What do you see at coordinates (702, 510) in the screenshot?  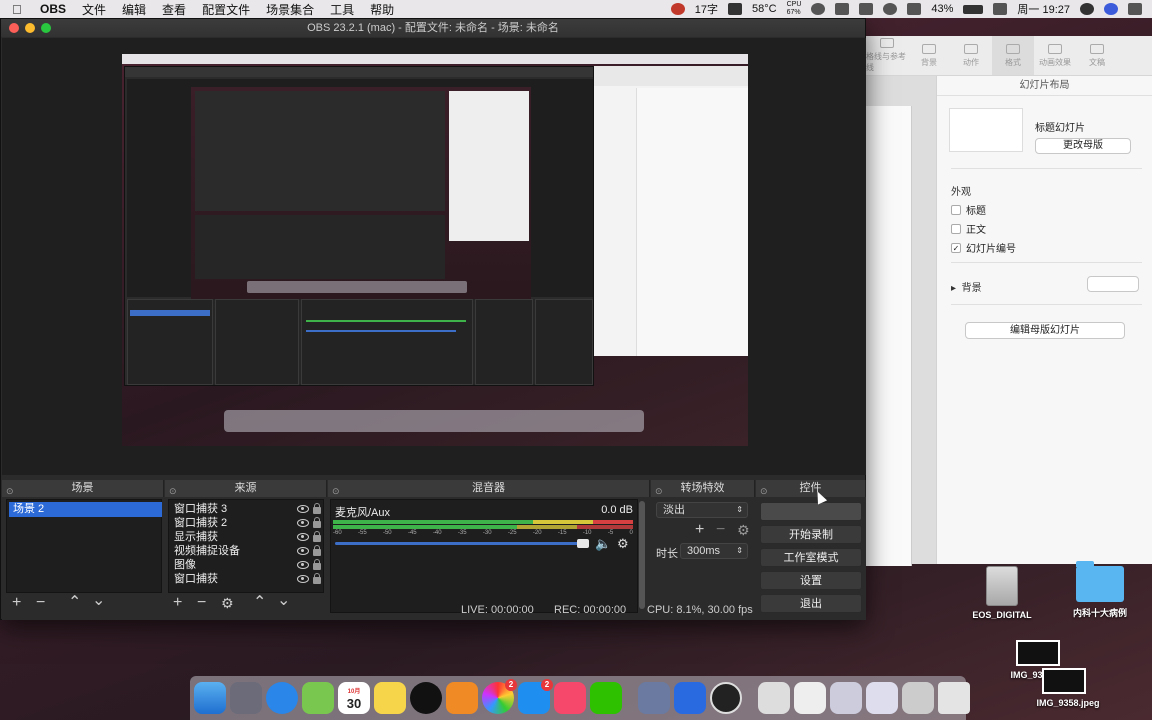 I see `transition-select: 淡出 ⇕` at bounding box center [702, 510].